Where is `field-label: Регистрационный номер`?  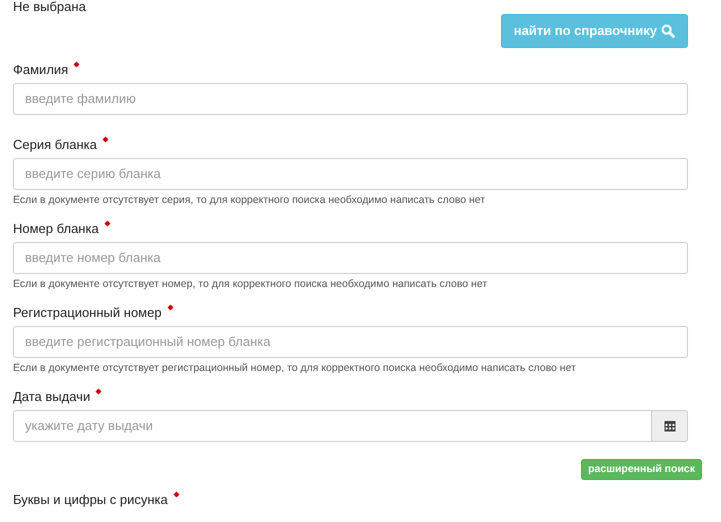
field-label: Регистрационный номер is located at coordinates (87, 312).